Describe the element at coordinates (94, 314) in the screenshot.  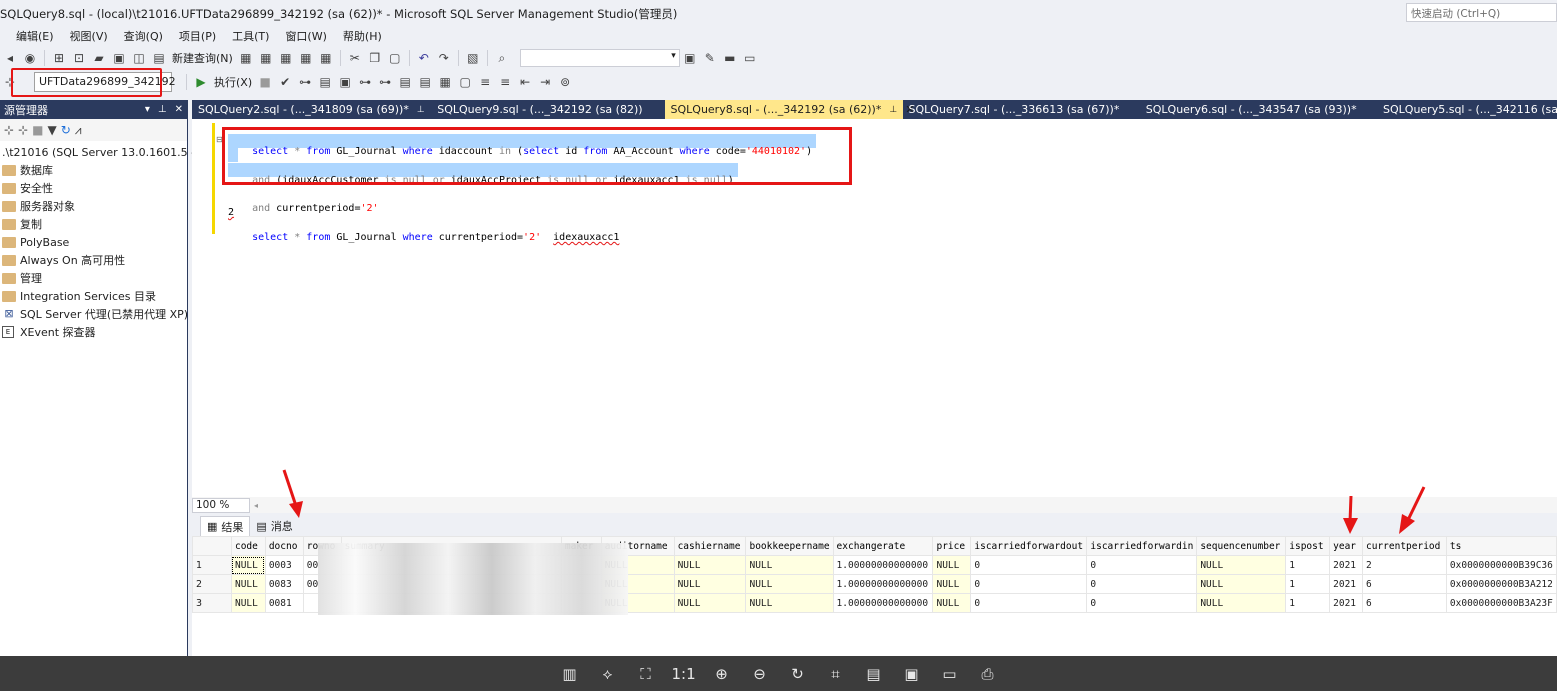
I see `tree-node-sql-agent: ⊠ SQL Server 代理(已禁用代理 XP)` at that location.